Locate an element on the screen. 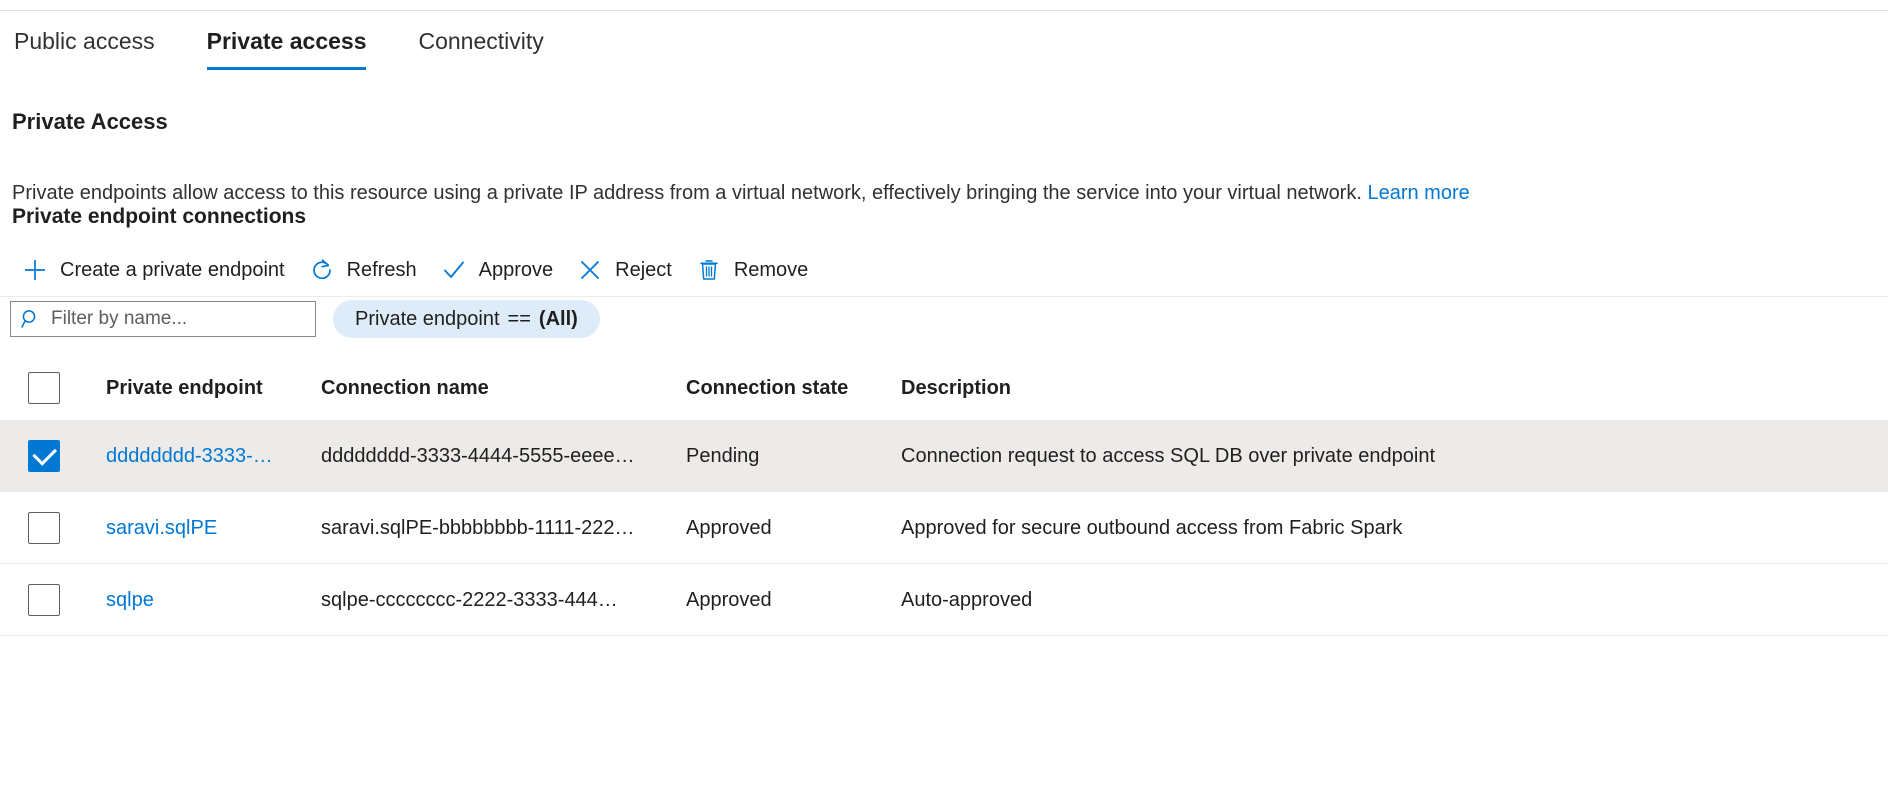 The height and width of the screenshot is (792, 1888). column-header-description: Description is located at coordinates (1394, 388).